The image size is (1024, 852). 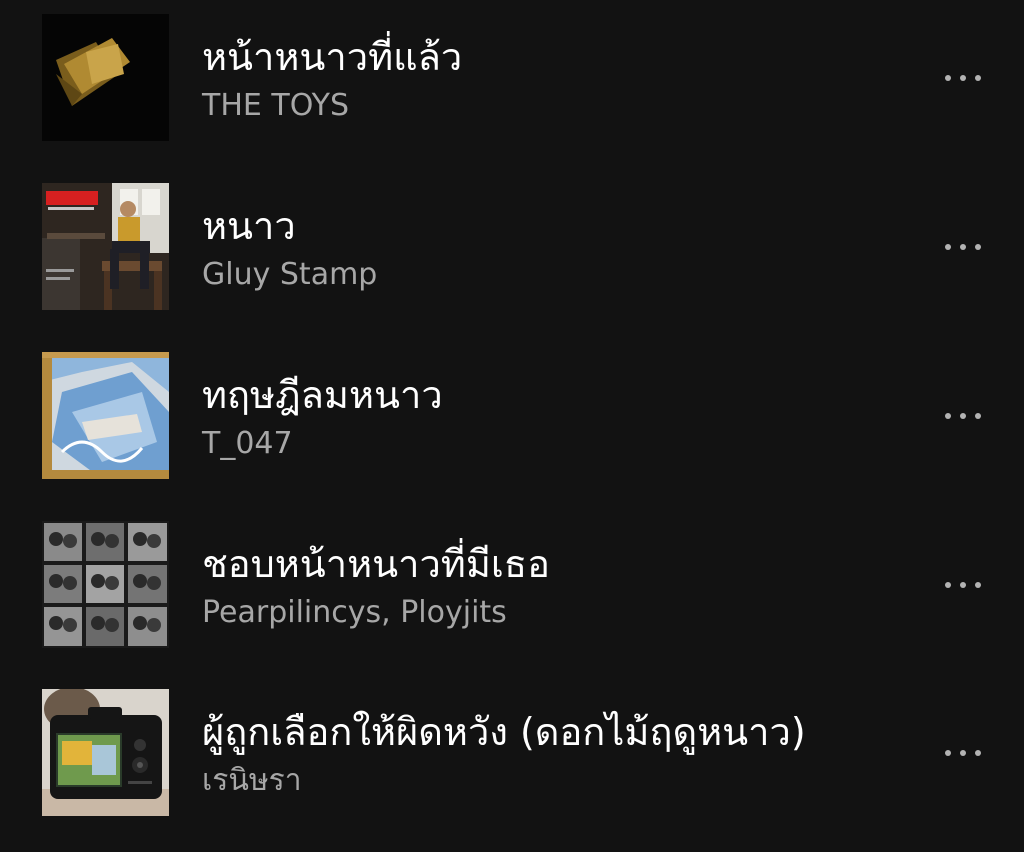 I want to click on track-title: หน้าหนาวที่แล้ว, so click(x=332, y=57).